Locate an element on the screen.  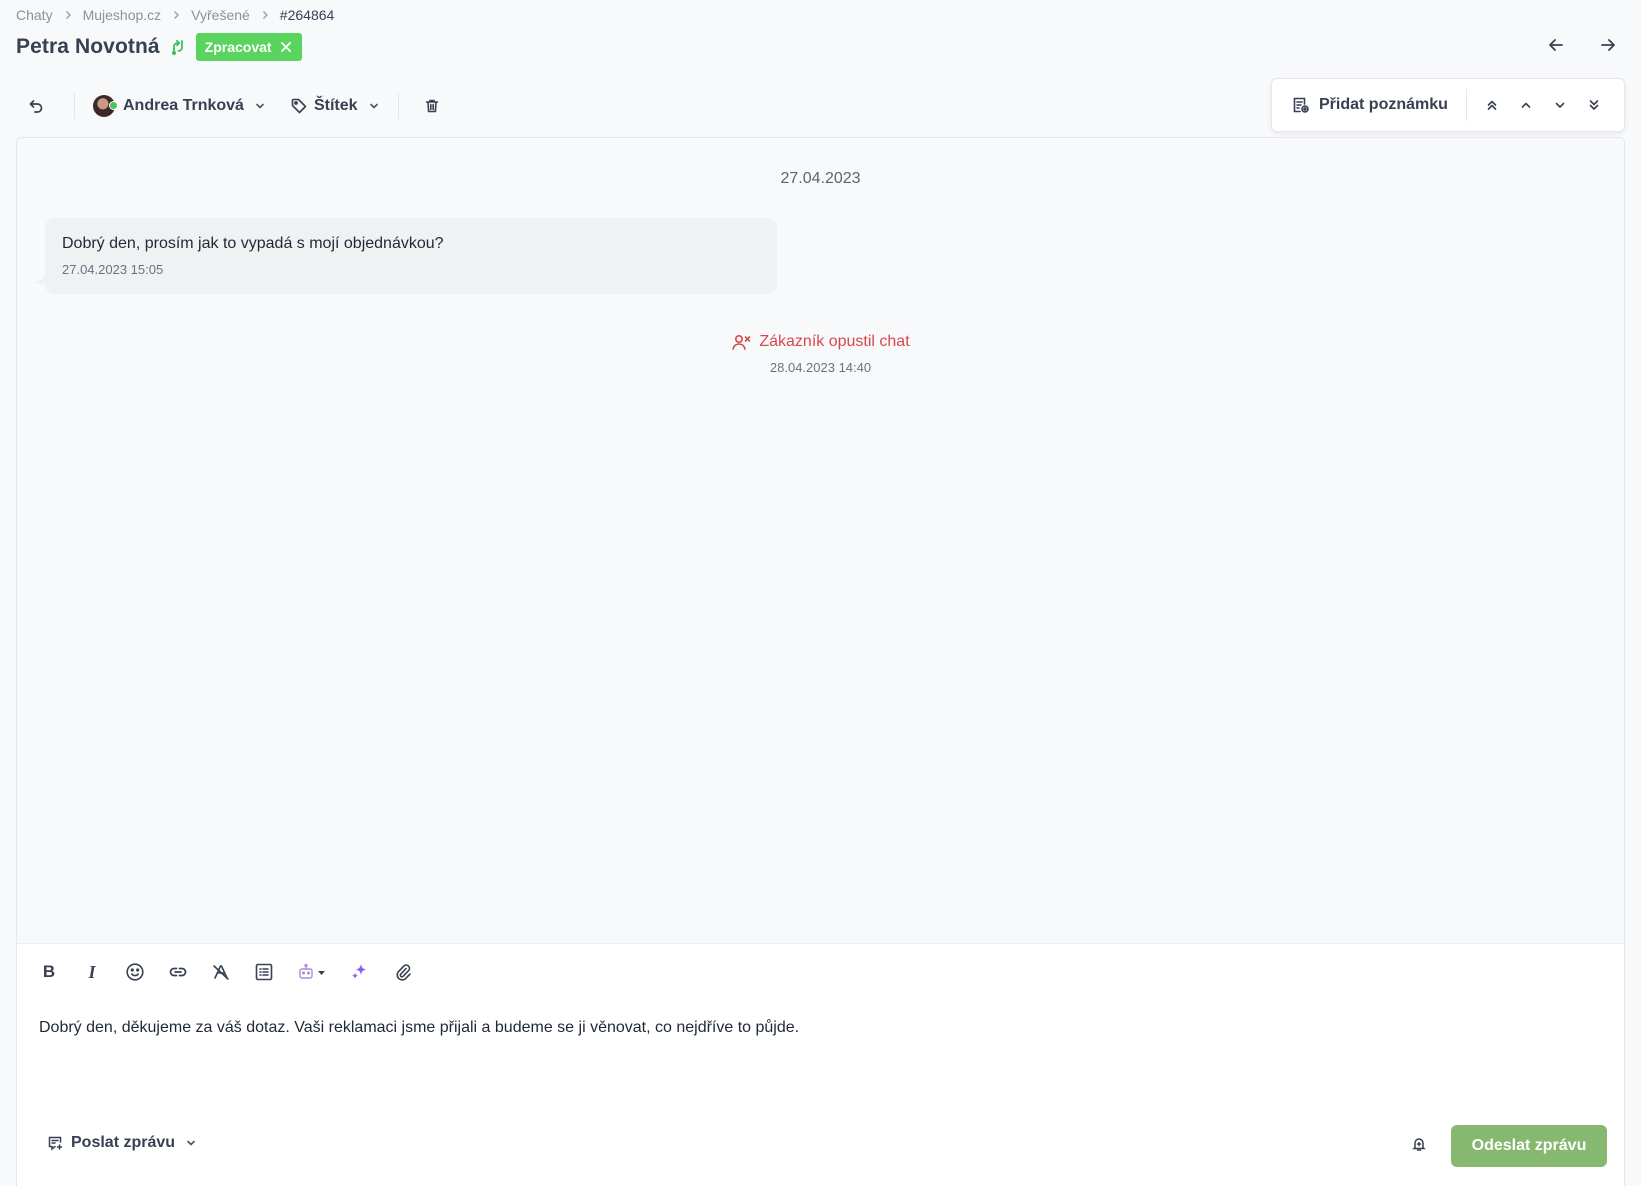
system-event: Zákazník opustil chat 28.04.2023 14:40 is located at coordinates (820, 353).